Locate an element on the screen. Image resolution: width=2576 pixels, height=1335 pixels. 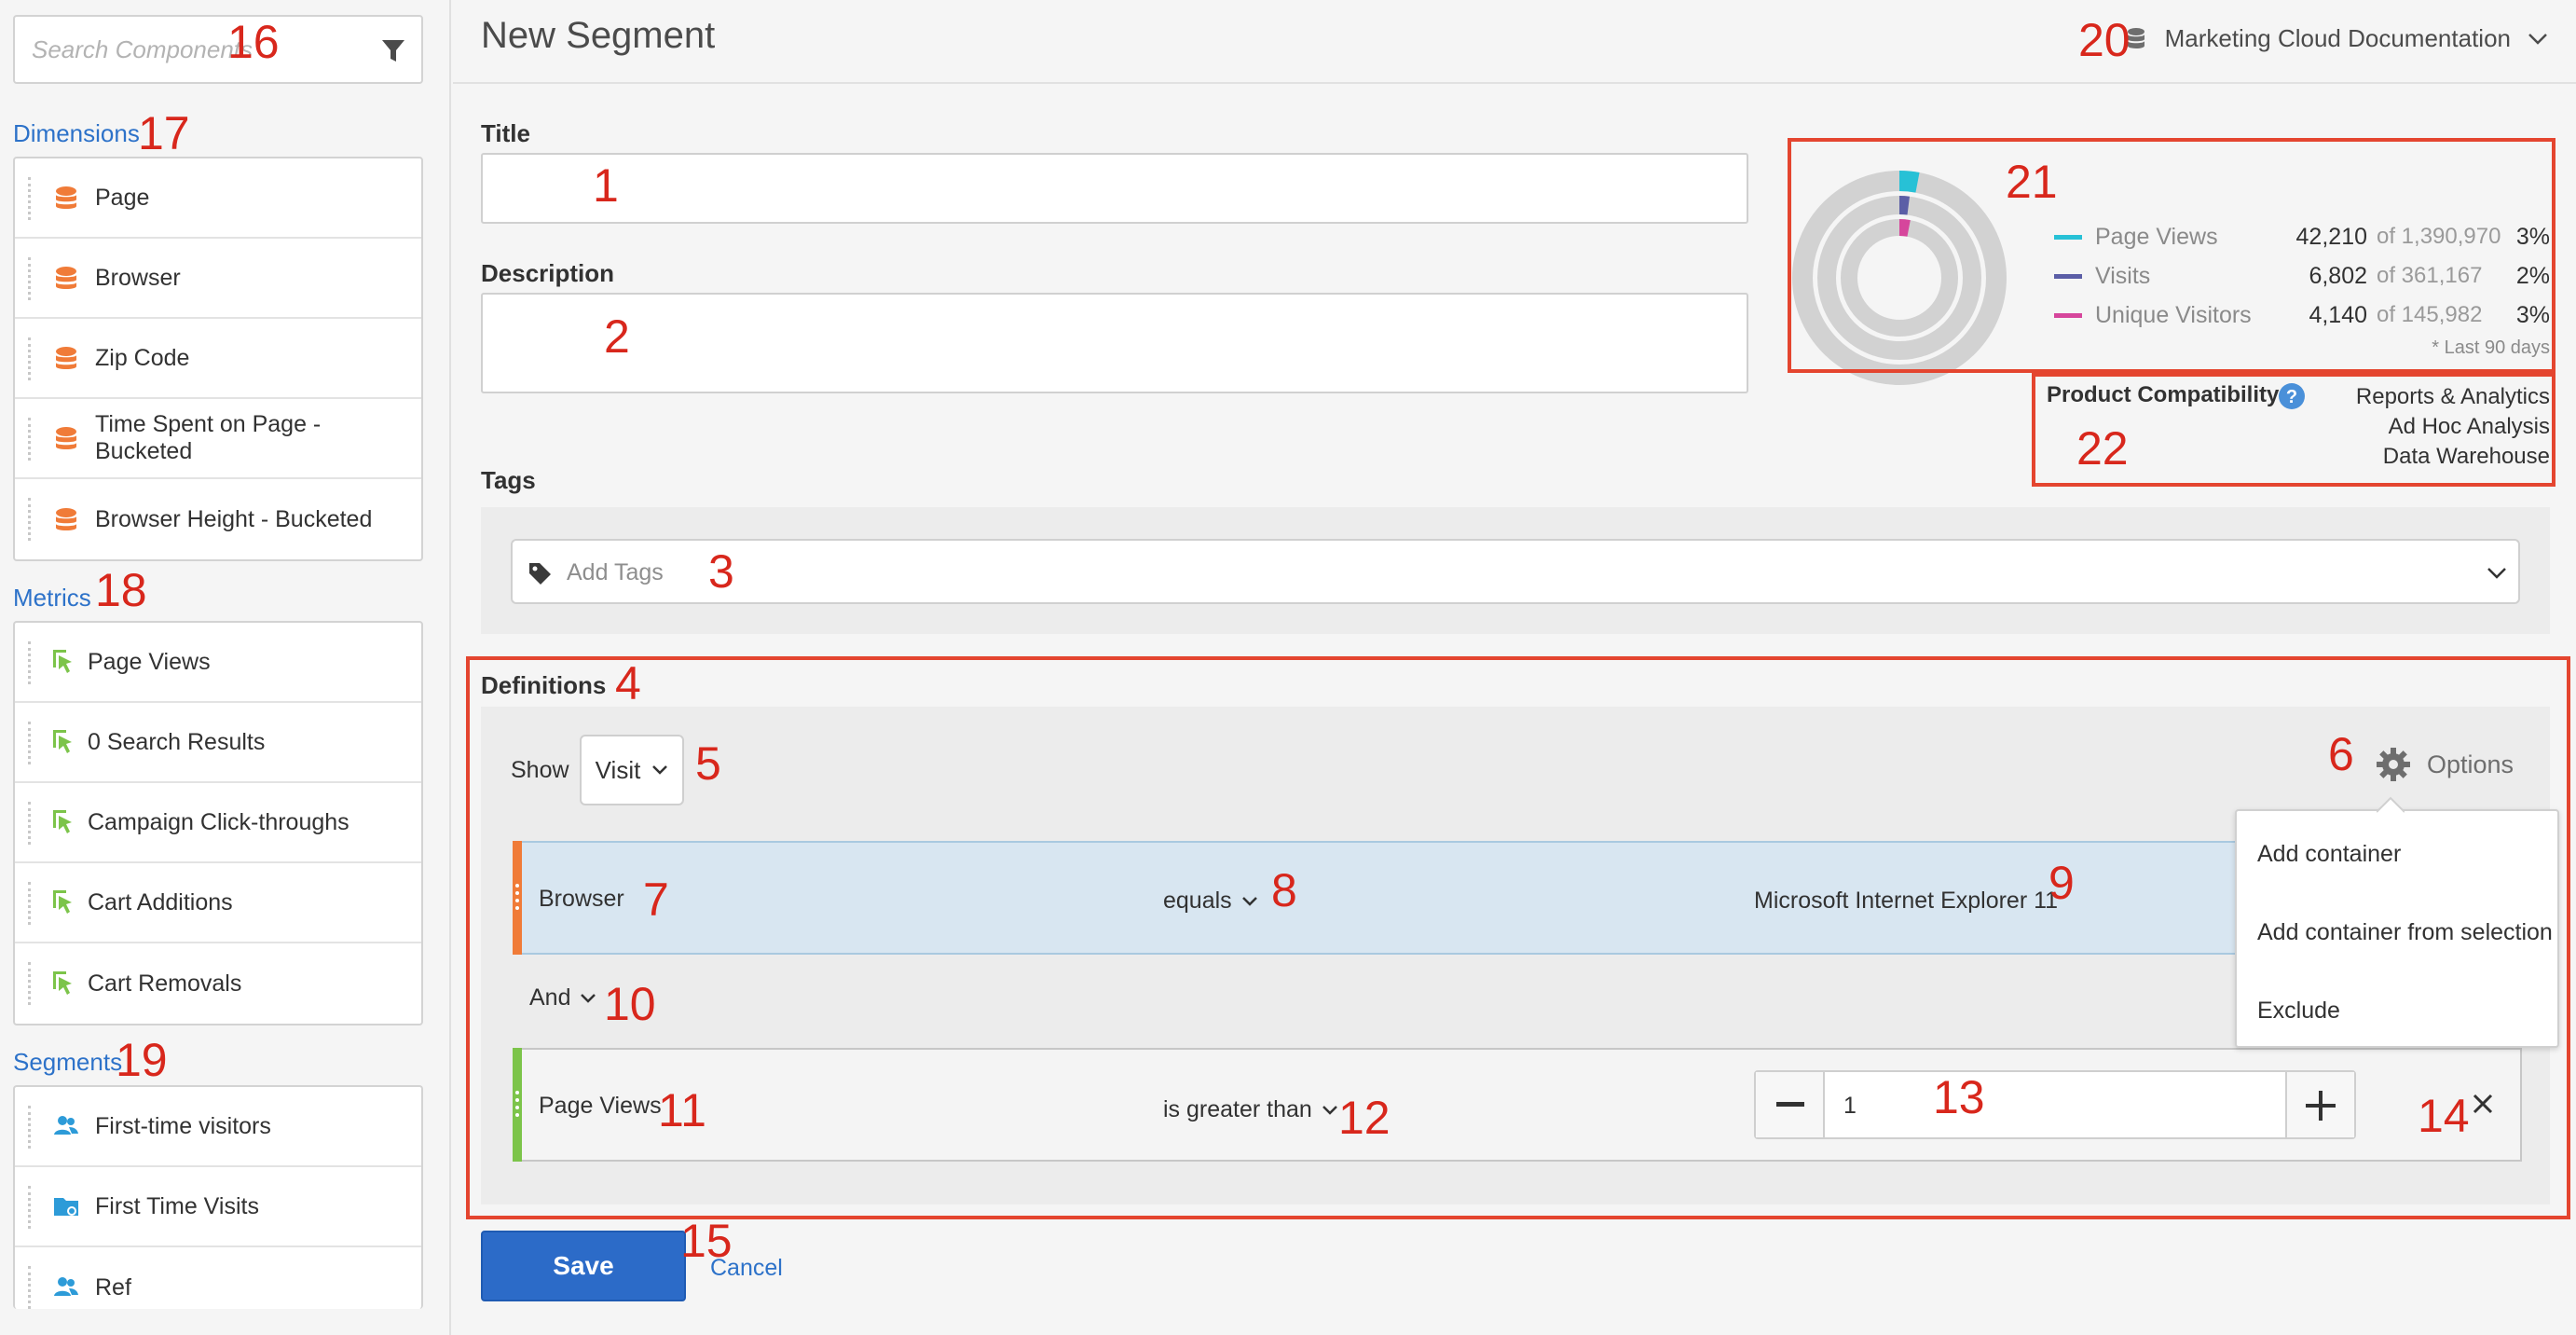
annotation-number: 22 is located at coordinates (2102, 448).